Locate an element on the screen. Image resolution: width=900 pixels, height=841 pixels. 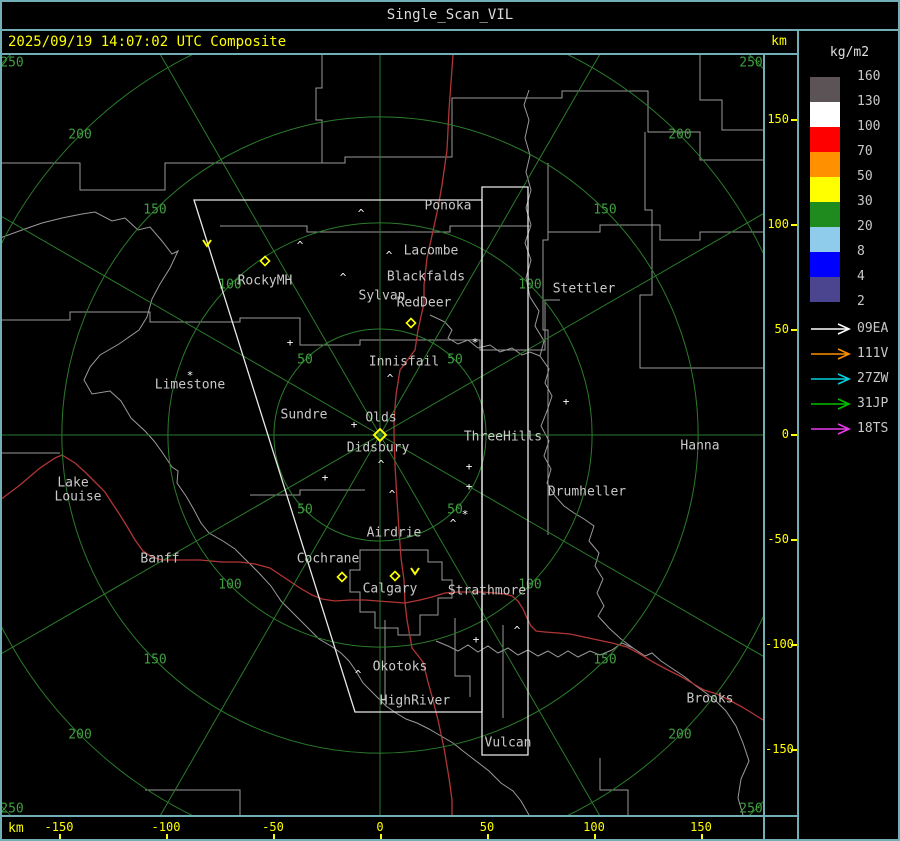
bottom-axis: km -150 -100 -50 0 50 100 150 is located at coordinates (398, 829).